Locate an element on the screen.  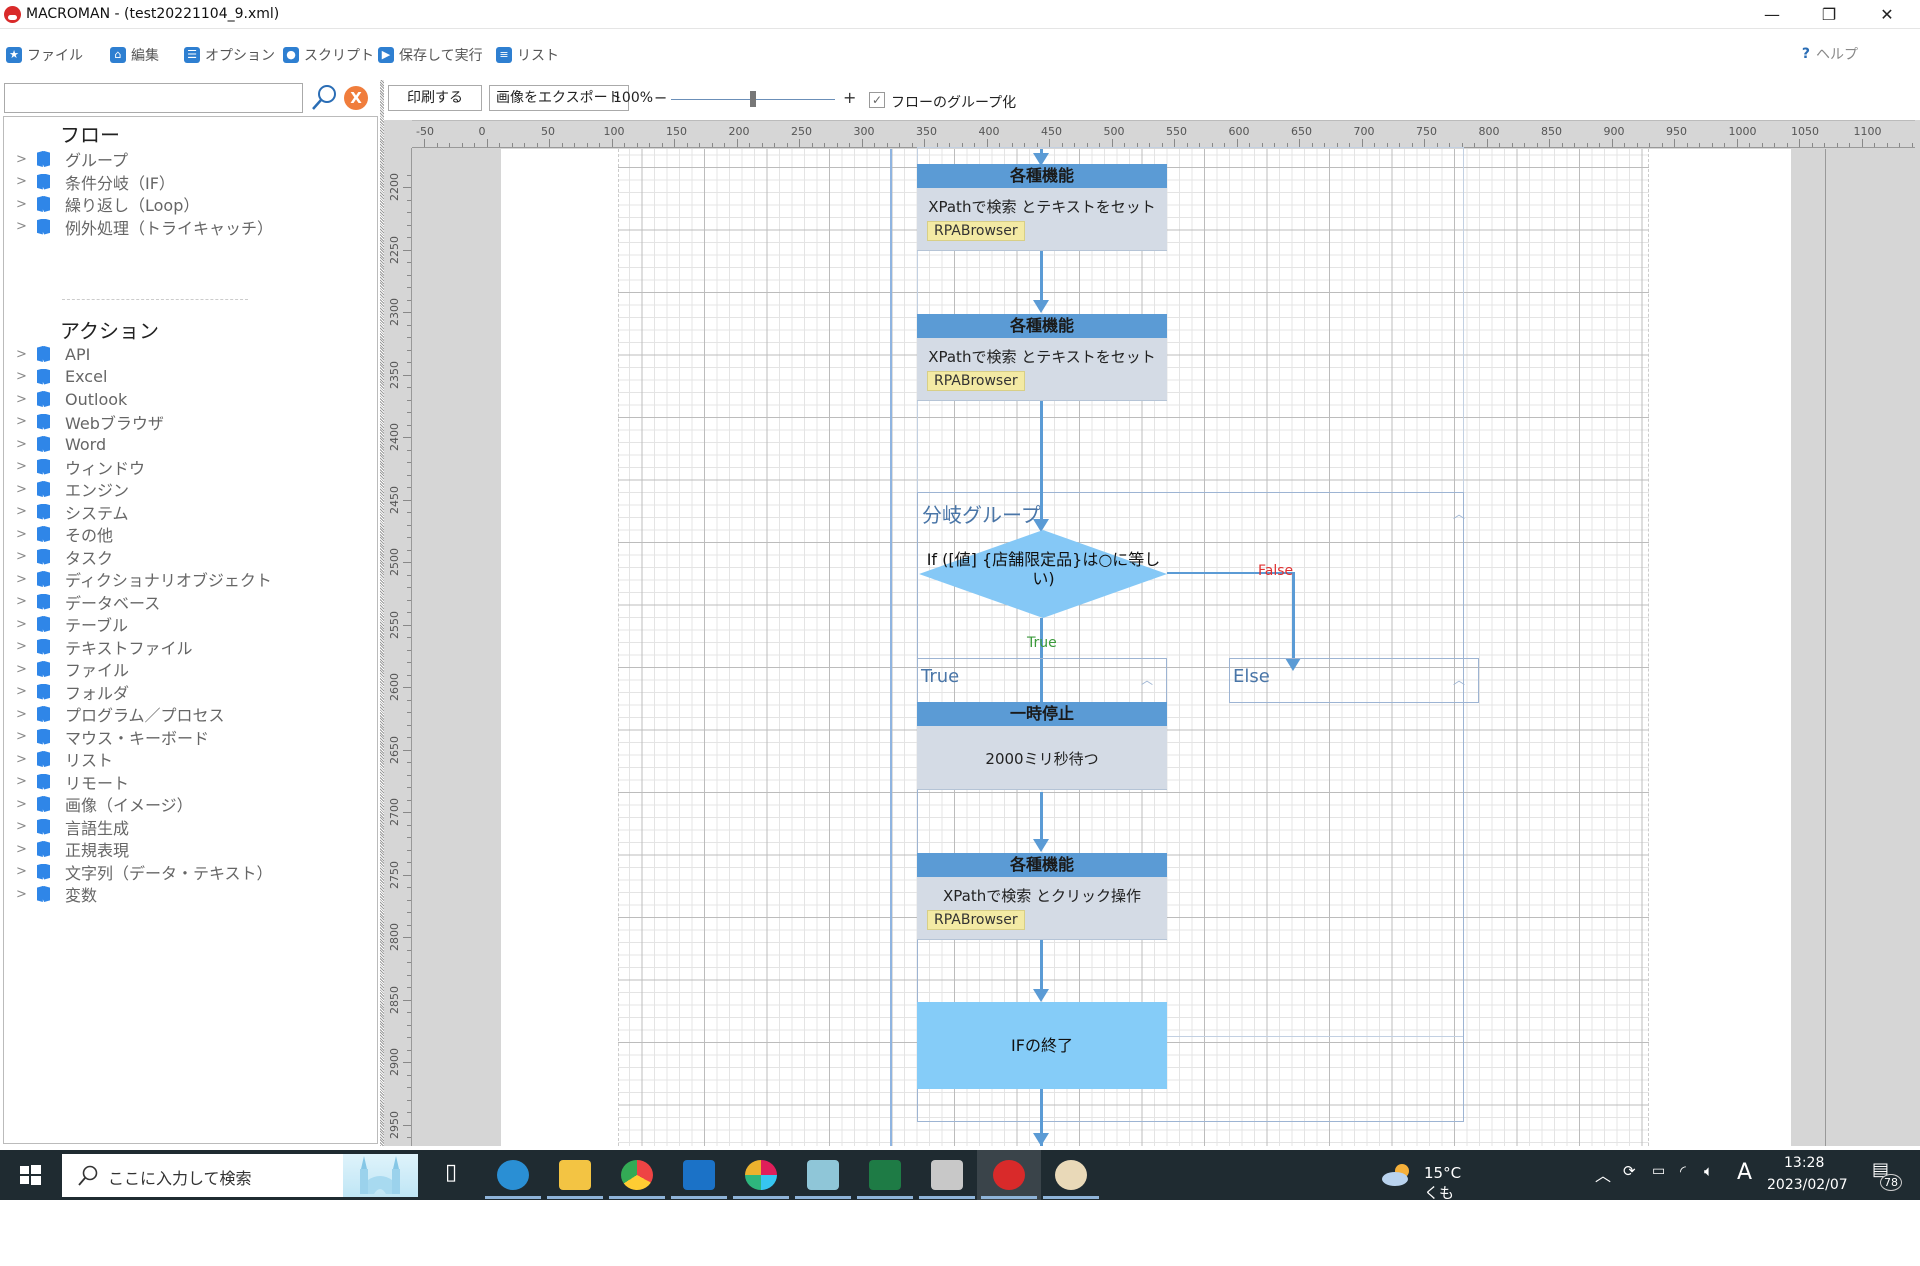
minimize-button: — is located at coordinates (1772, 14).